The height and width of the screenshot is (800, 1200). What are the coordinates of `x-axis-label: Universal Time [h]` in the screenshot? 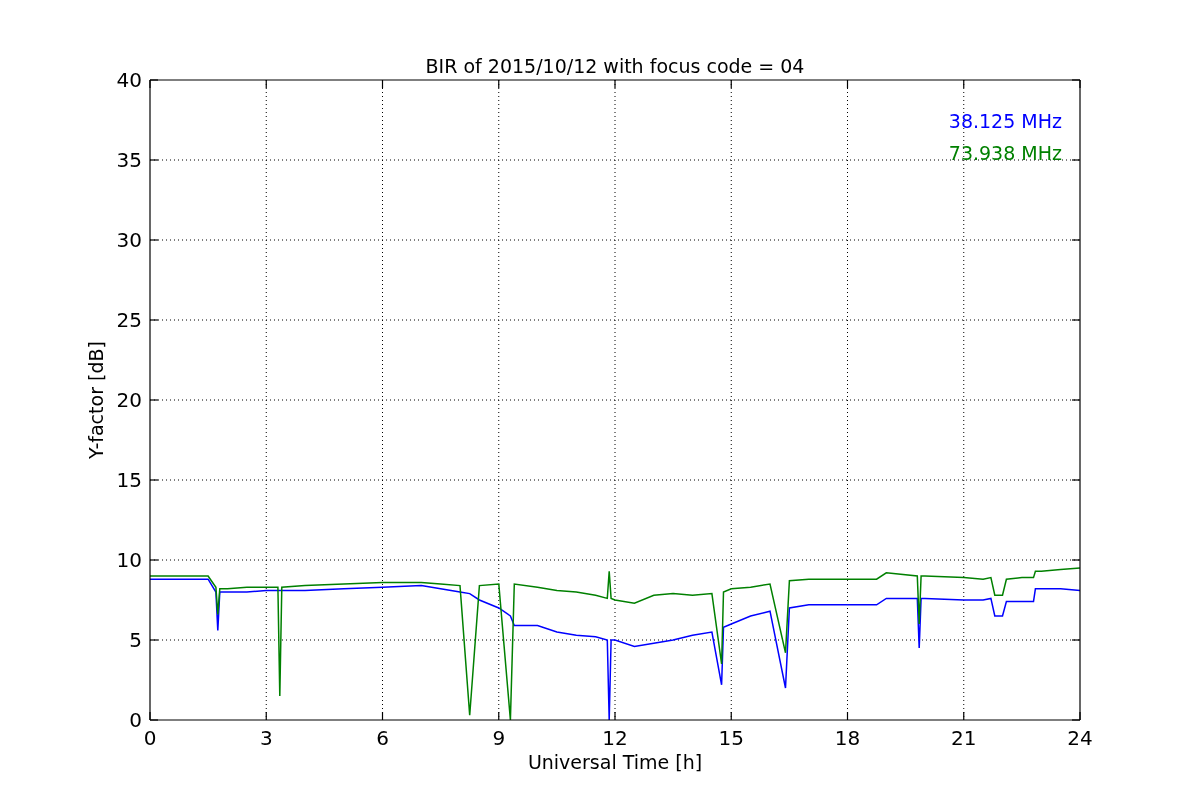 It's located at (615, 762).